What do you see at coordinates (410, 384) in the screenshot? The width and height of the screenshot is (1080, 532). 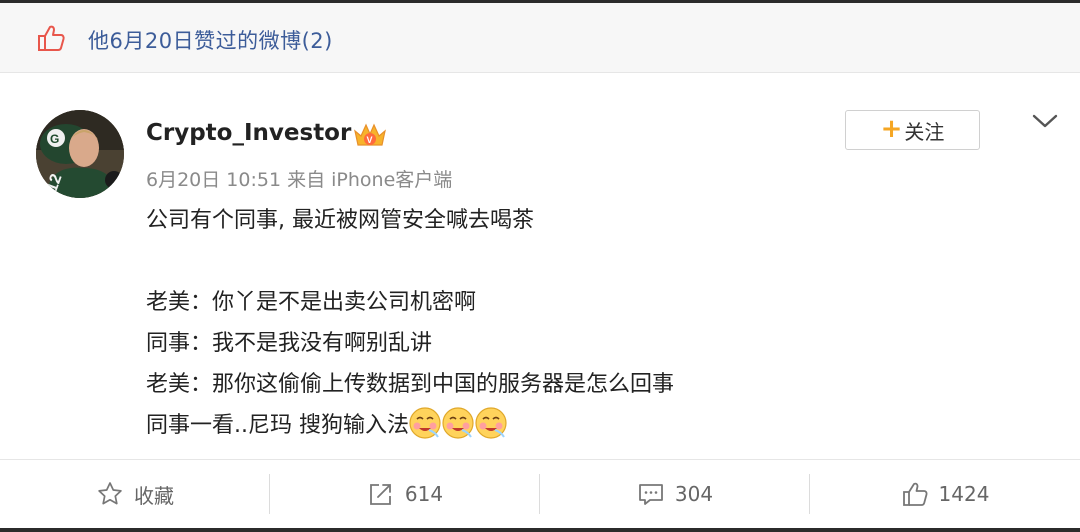 I see `post-line-5: 老美：那你这偷偷上传数据到中国的服务器是怎么回事` at bounding box center [410, 384].